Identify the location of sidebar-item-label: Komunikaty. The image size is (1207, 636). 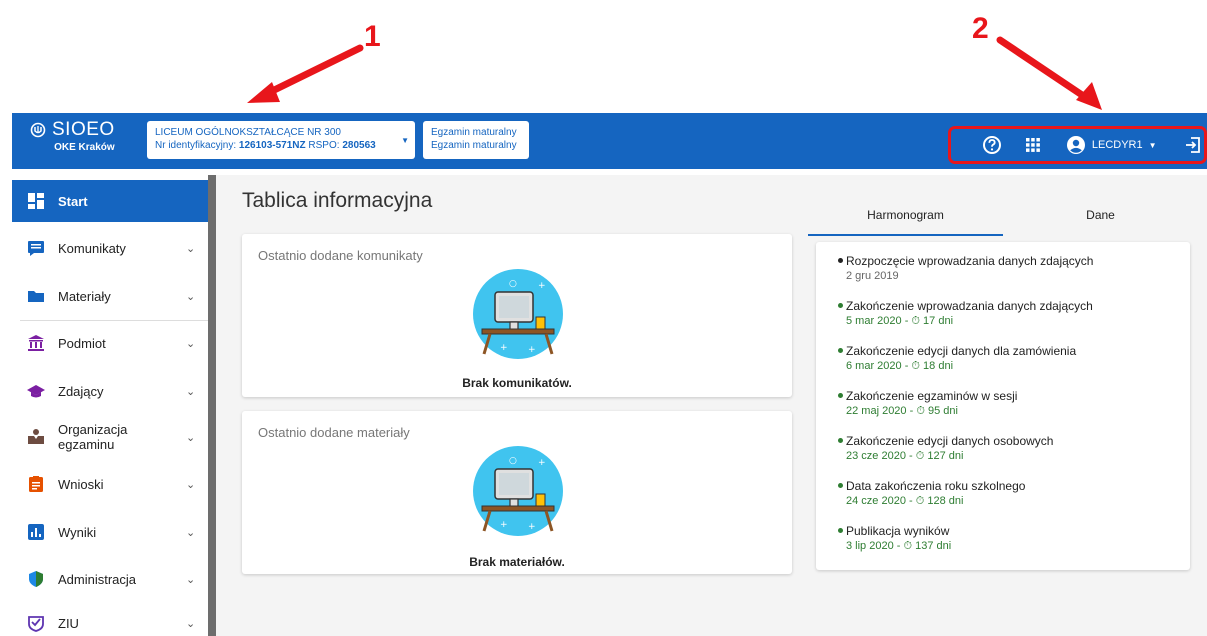
(92, 248).